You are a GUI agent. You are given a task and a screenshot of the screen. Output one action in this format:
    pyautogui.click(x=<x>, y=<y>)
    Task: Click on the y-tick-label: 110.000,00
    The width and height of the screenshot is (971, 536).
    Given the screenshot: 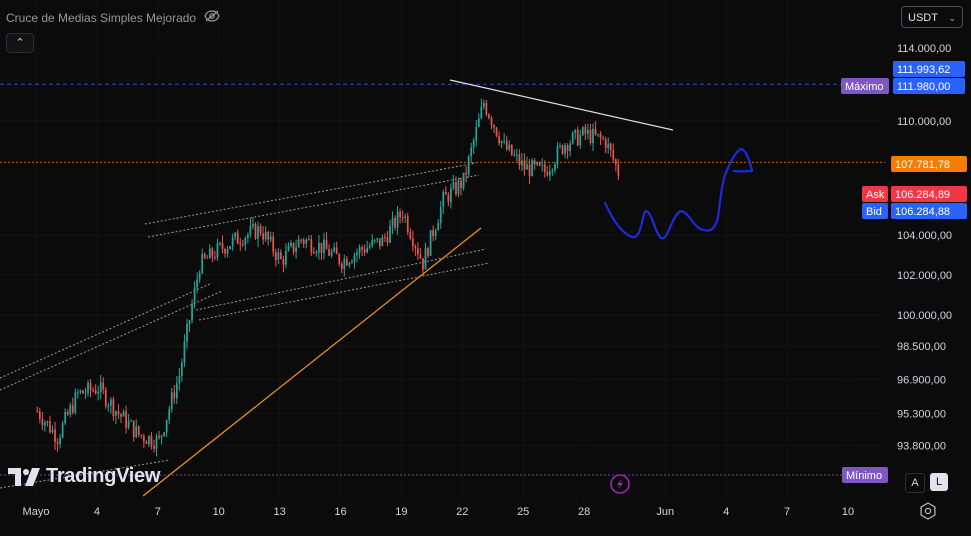 What is the action you would take?
    pyautogui.click(x=924, y=122)
    